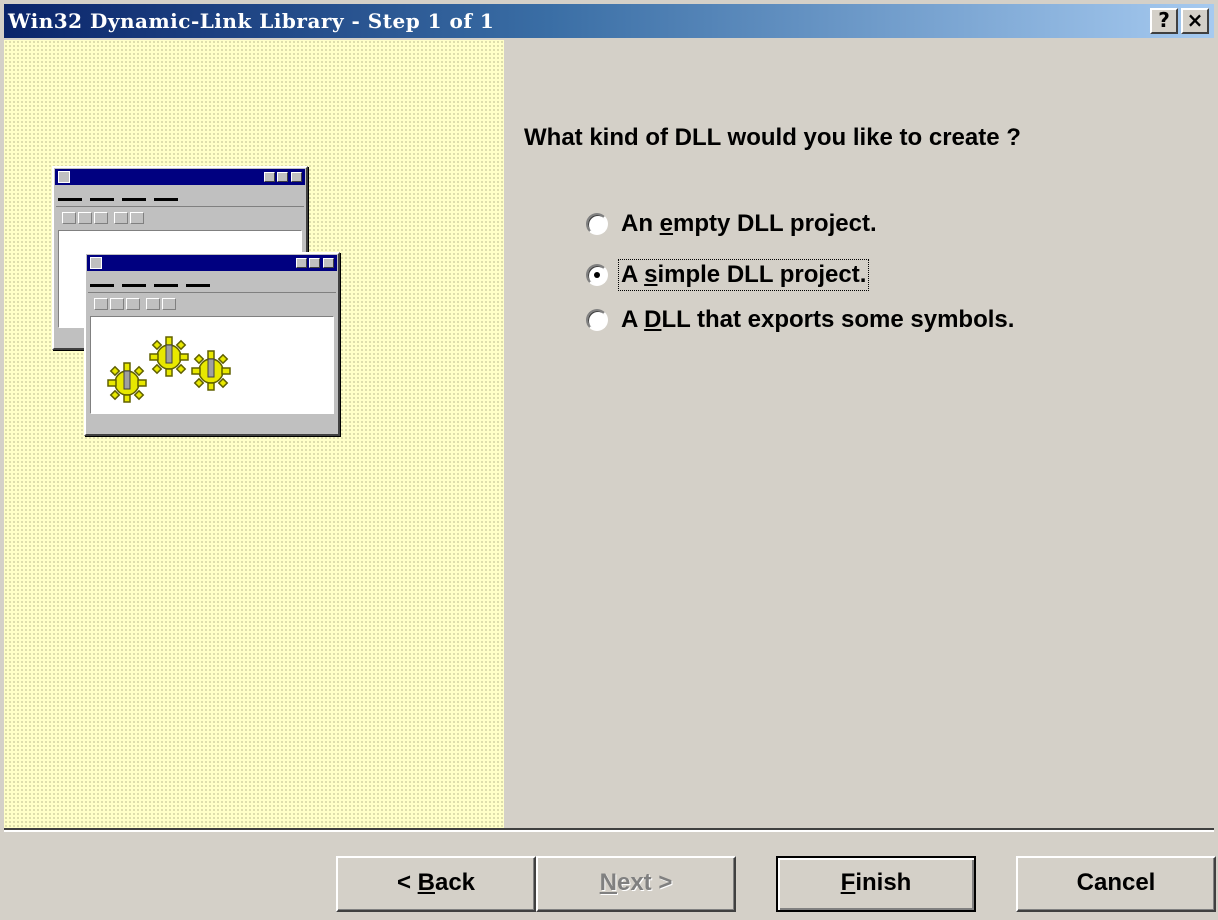 Image resolution: width=1218 pixels, height=920 pixels. I want to click on back-button: < Back, so click(436, 884).